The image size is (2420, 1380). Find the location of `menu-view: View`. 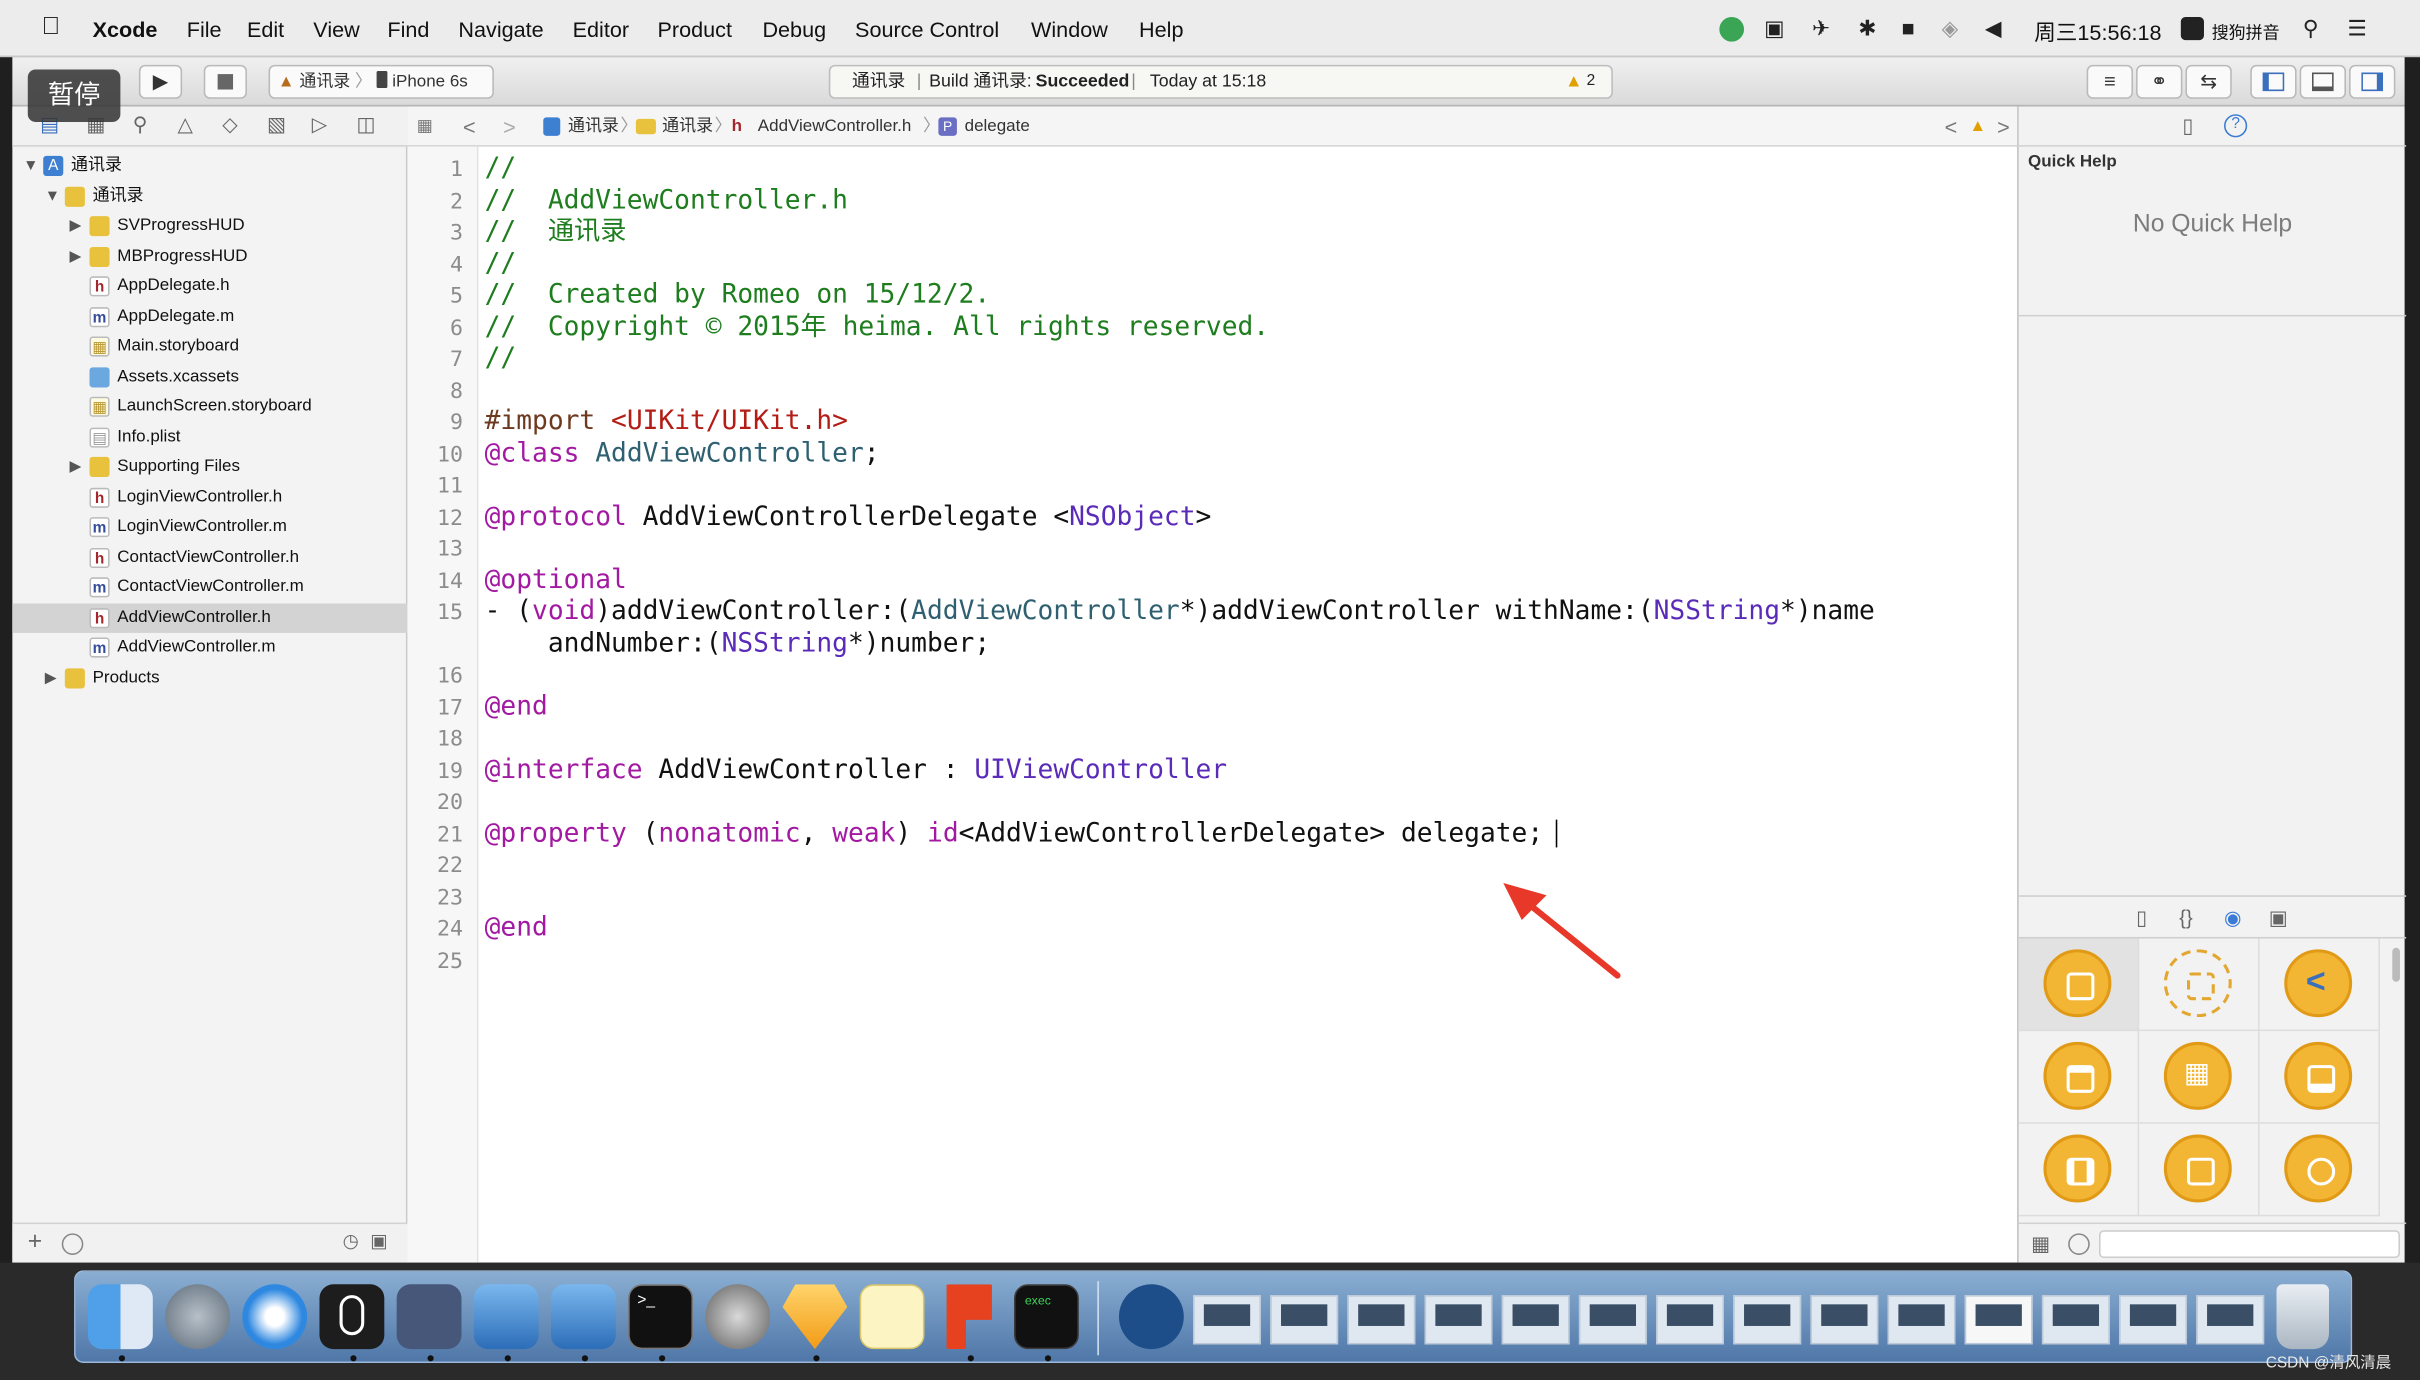

menu-view: View is located at coordinates (336, 29).